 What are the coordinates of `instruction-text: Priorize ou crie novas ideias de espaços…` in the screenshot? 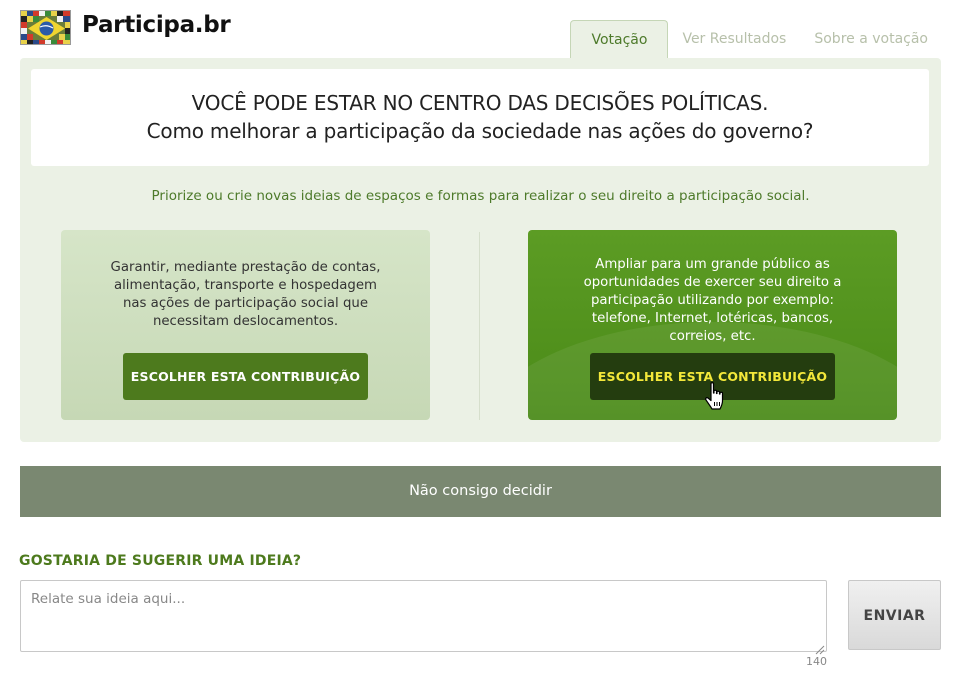 It's located at (480, 196).